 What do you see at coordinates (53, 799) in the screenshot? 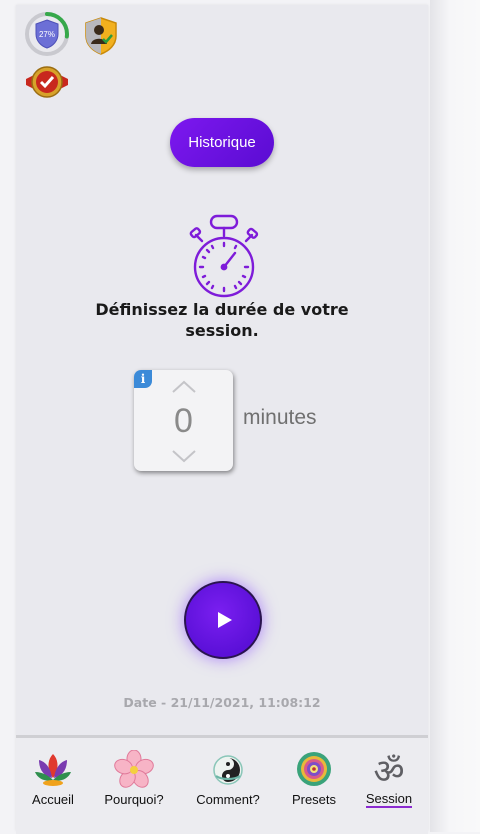
I see `nav-label-accueil: Accueil` at bounding box center [53, 799].